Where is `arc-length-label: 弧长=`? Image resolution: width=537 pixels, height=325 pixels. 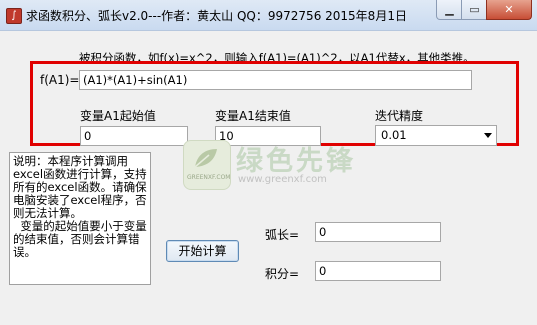
arc-length-label: 弧长= is located at coordinates (282, 235).